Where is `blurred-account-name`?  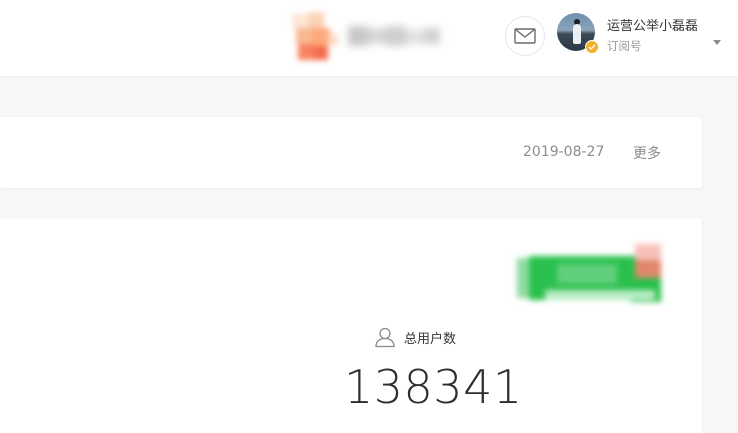 blurred-account-name is located at coordinates (399, 36).